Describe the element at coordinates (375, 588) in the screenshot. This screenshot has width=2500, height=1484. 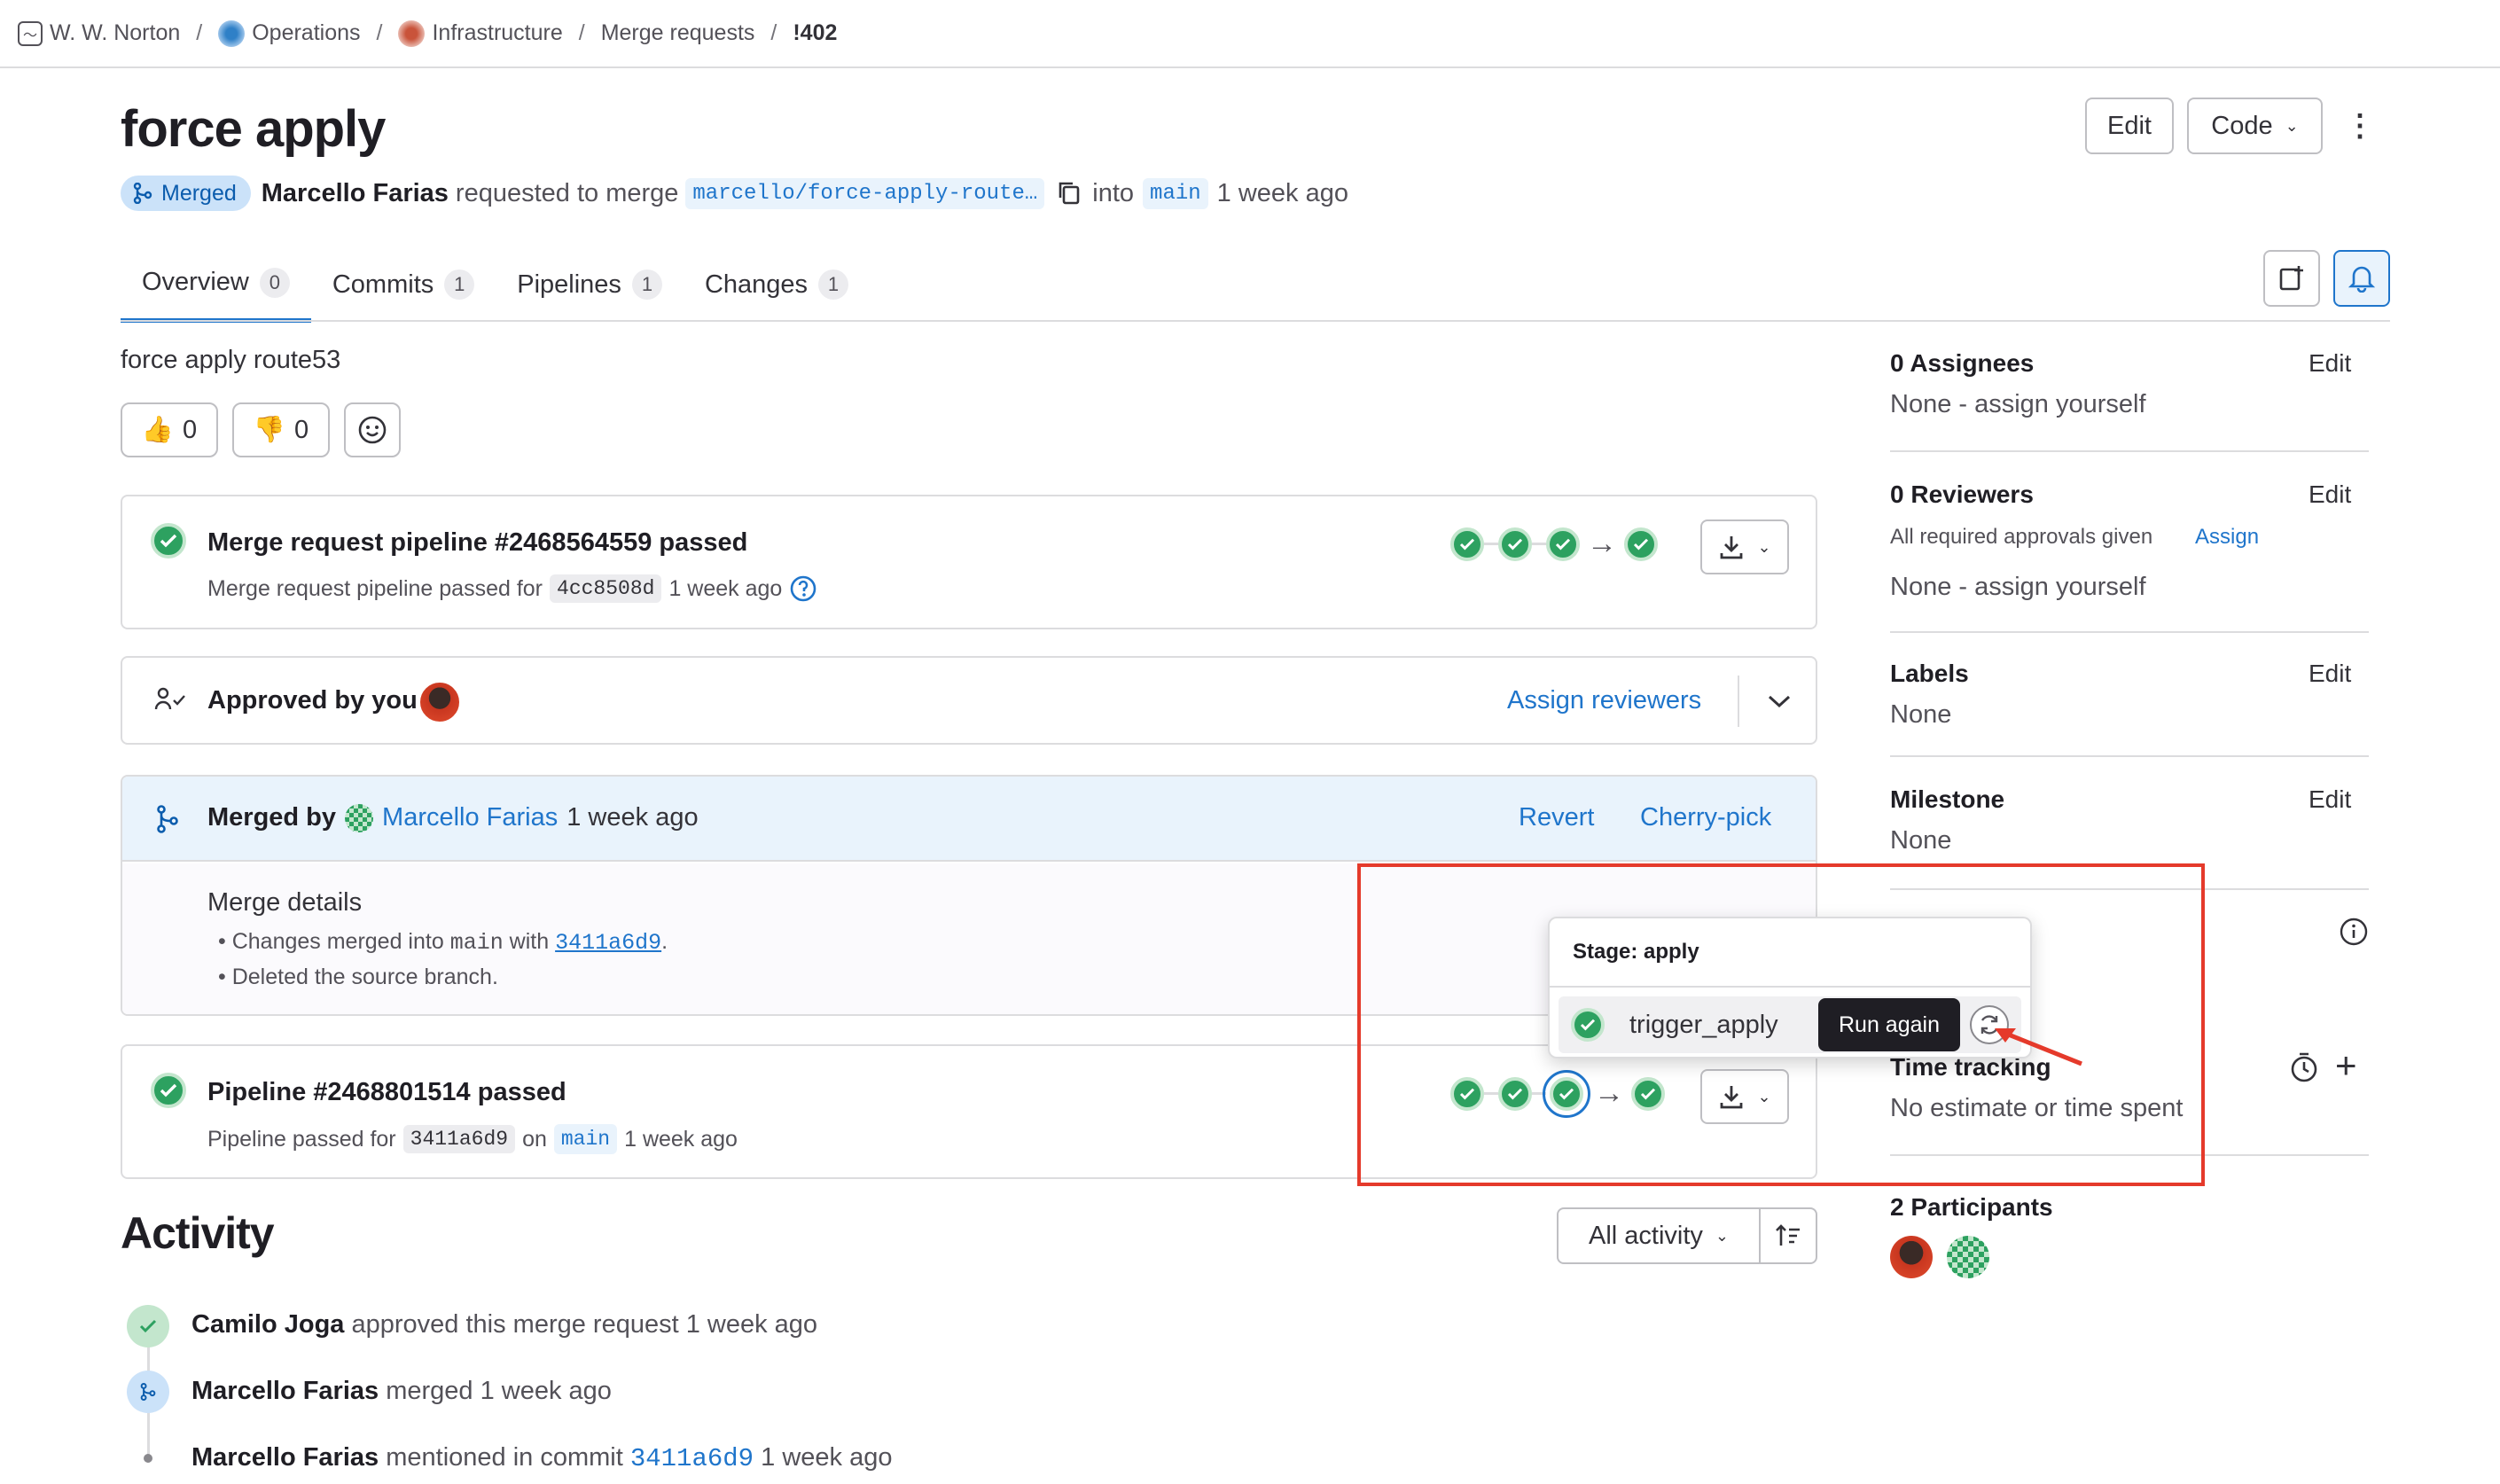
I see `pipeline-detail-prefix: Merge request pipeline passed for` at that location.